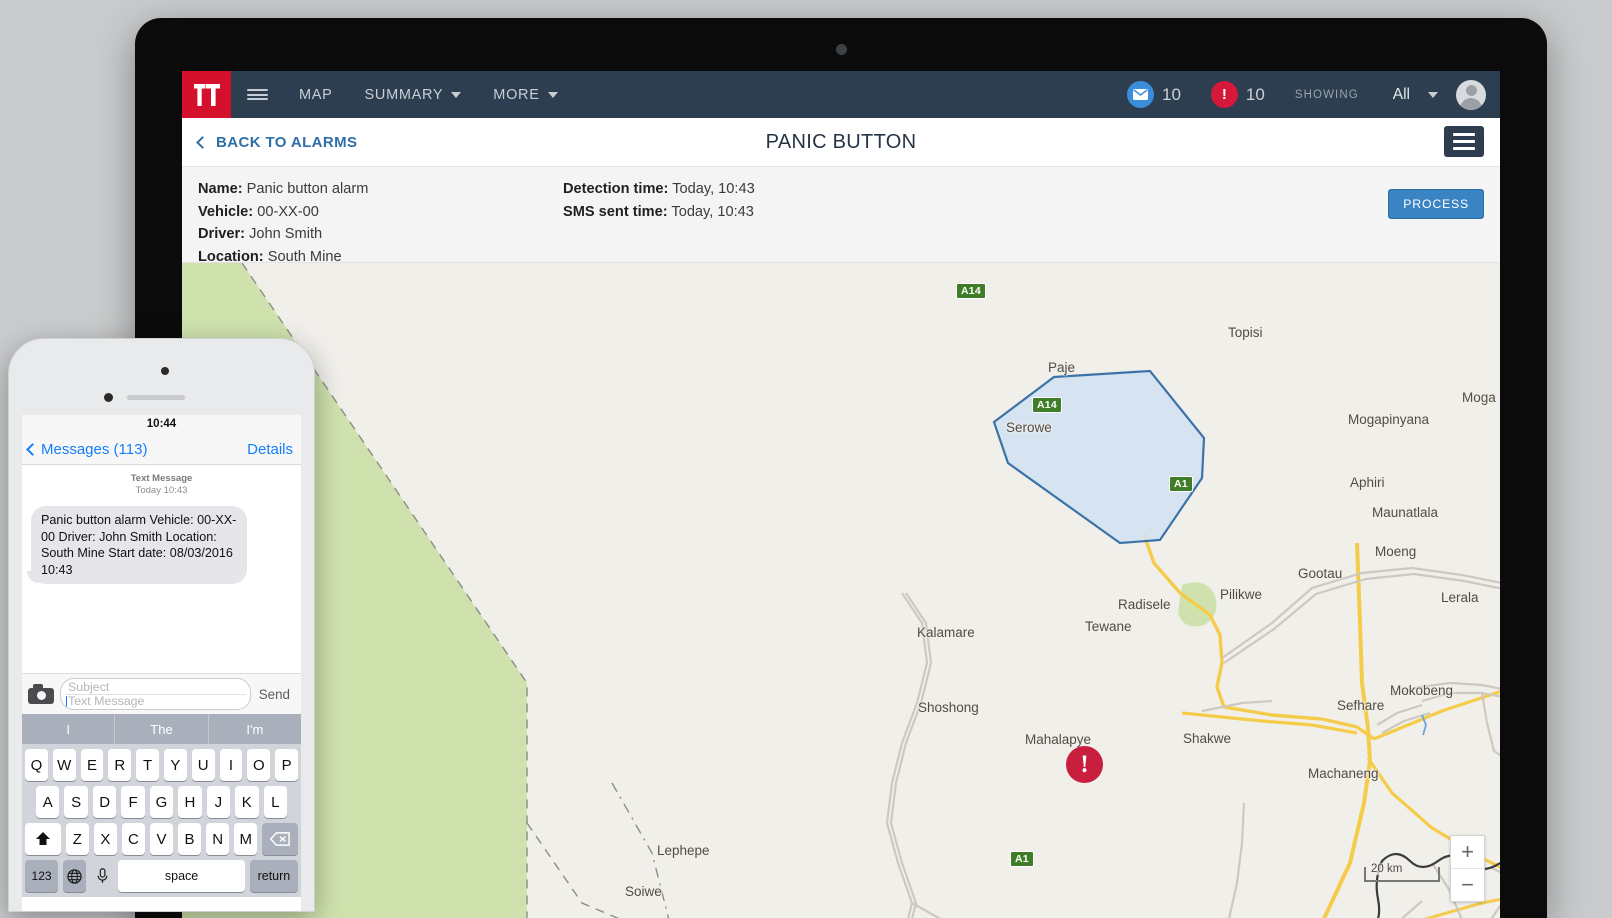 Image resolution: width=1612 pixels, height=918 pixels. Describe the element at coordinates (175, 765) in the screenshot. I see `key-y: Y` at that location.